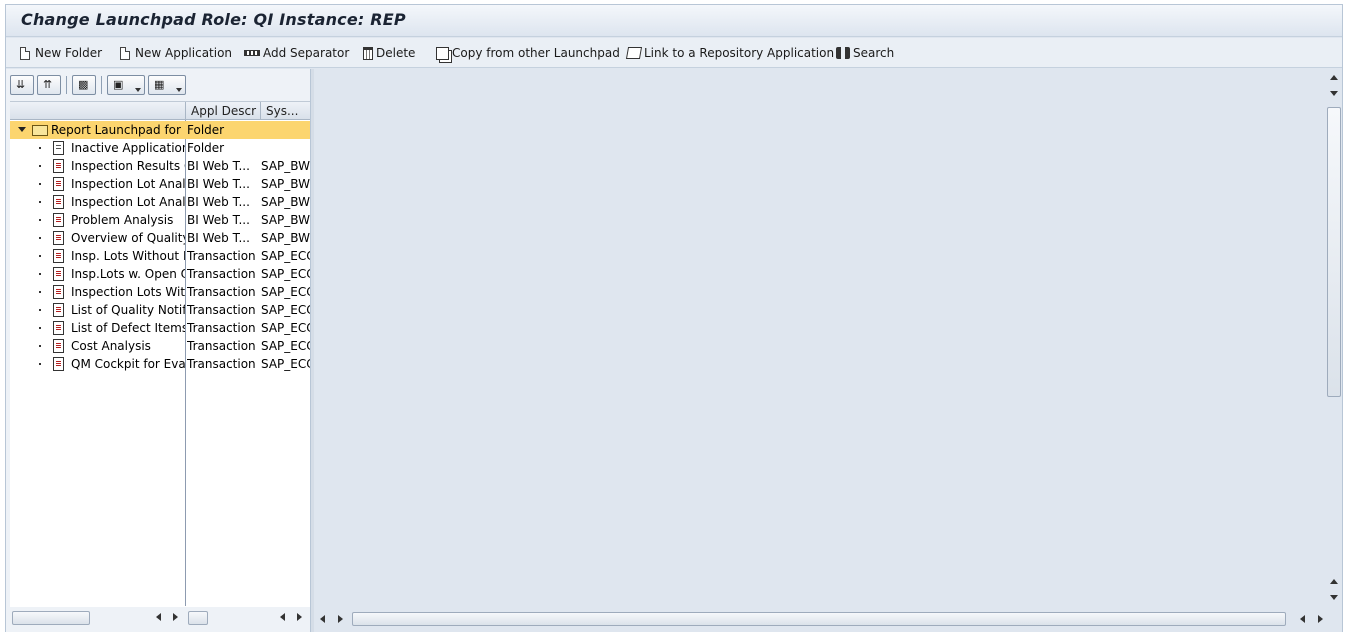 This screenshot has width=1352, height=636. I want to click on collapse-all-icon: ⇈, so click(48, 84).